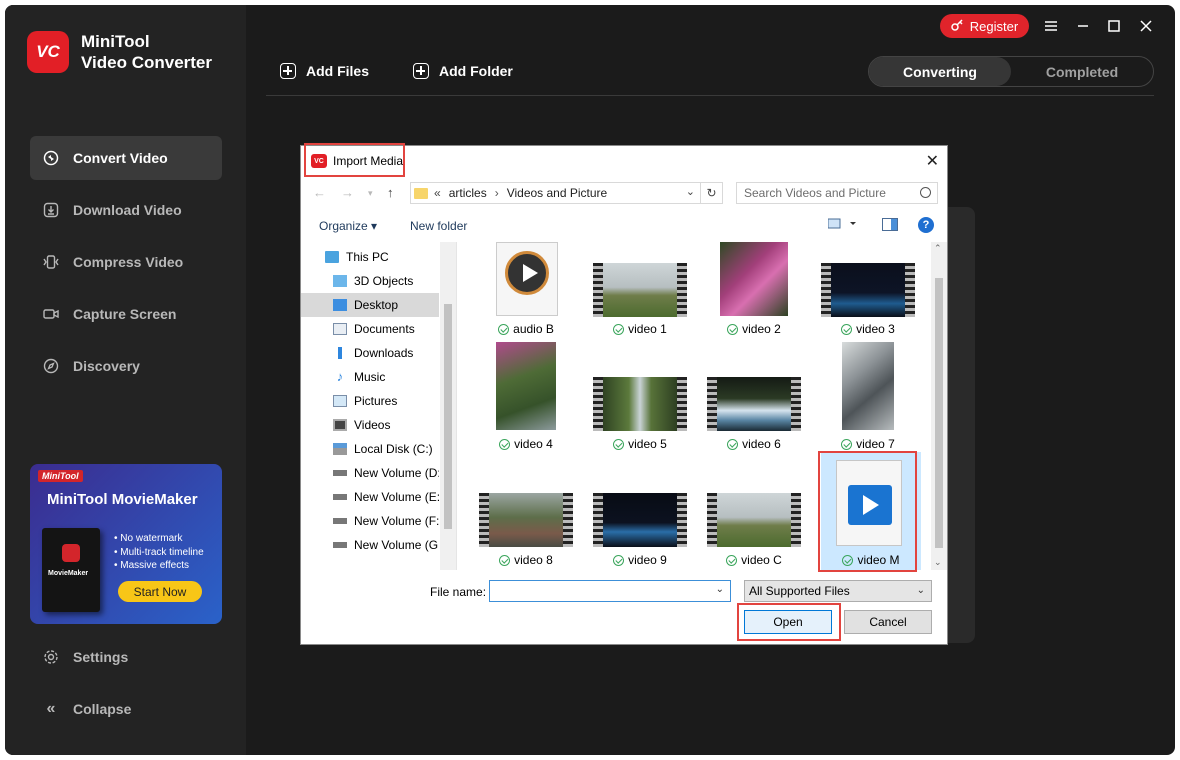  What do you see at coordinates (347, 192) in the screenshot?
I see `forward-icon: →` at bounding box center [347, 192].